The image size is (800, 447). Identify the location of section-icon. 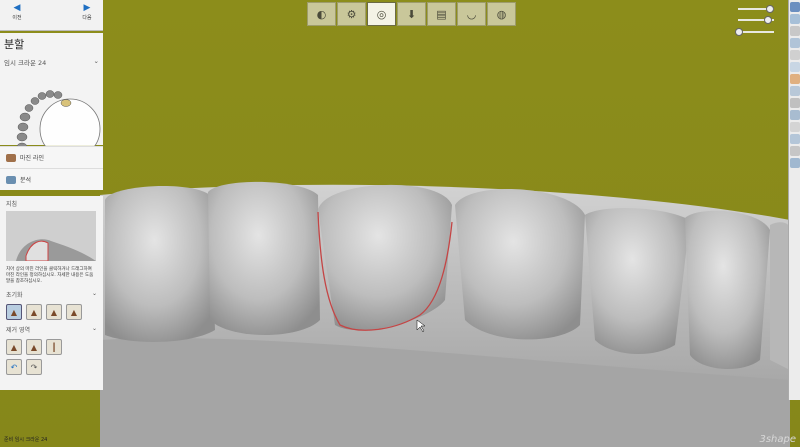
(795, 115).